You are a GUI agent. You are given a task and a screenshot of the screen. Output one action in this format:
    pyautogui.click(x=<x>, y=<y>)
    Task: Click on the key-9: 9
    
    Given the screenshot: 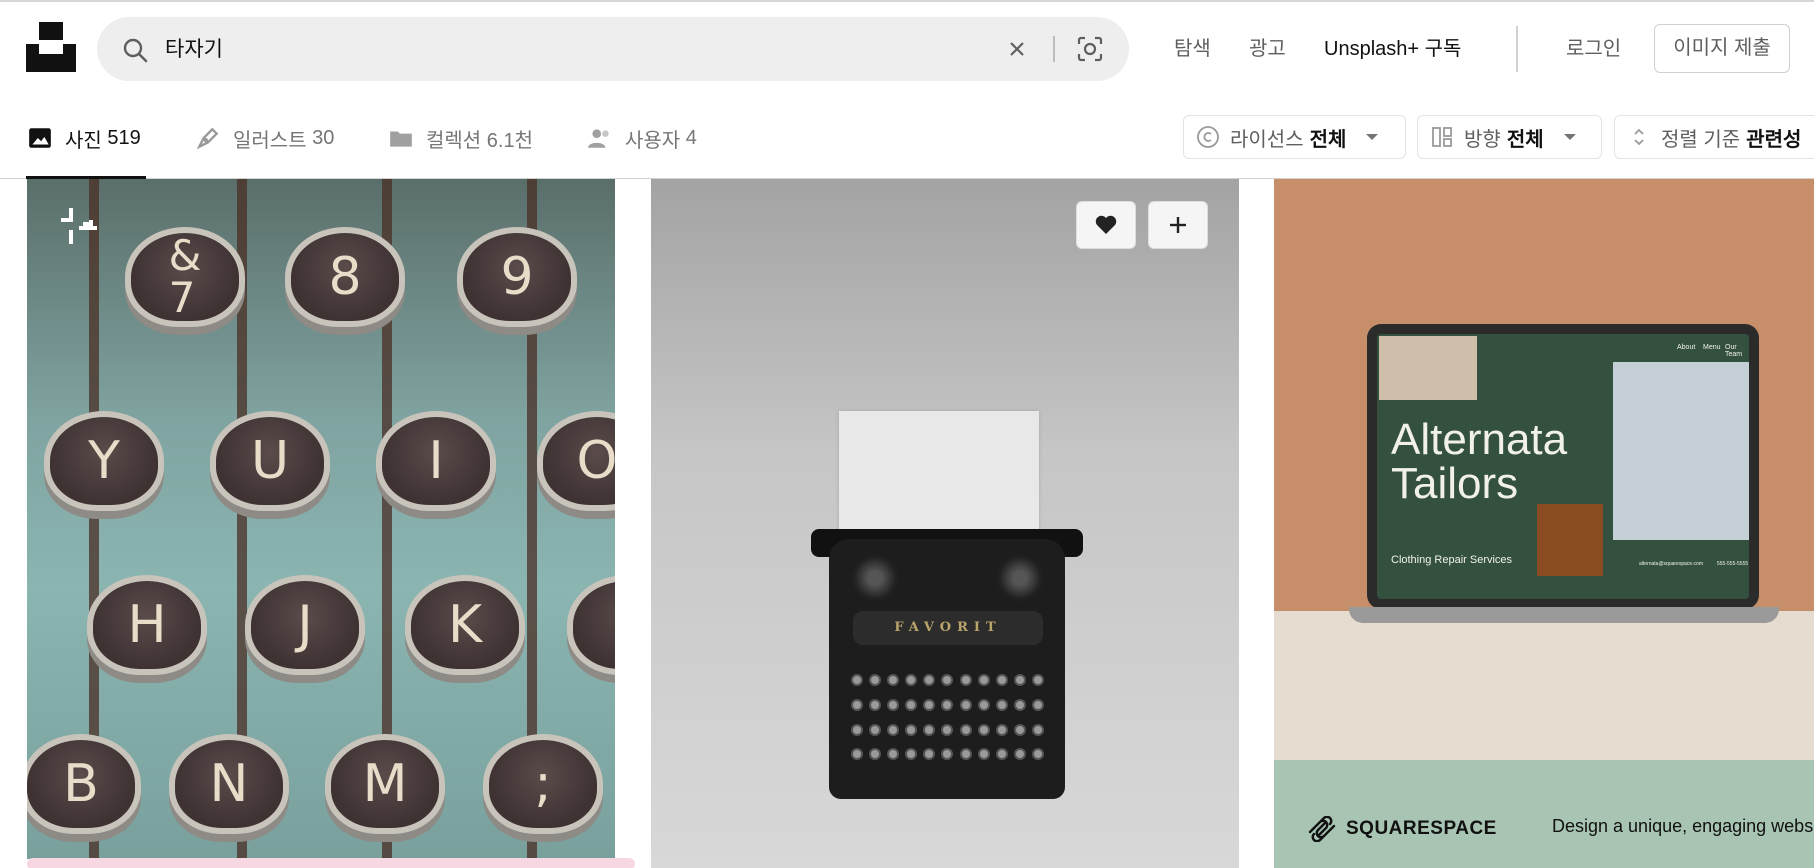 What is the action you would take?
    pyautogui.click(x=517, y=277)
    